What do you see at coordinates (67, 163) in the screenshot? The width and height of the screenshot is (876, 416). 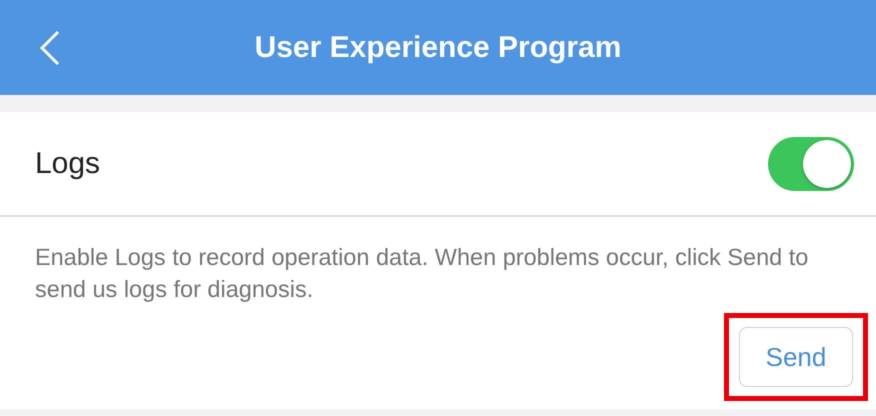 I see `logs-label: Logs` at bounding box center [67, 163].